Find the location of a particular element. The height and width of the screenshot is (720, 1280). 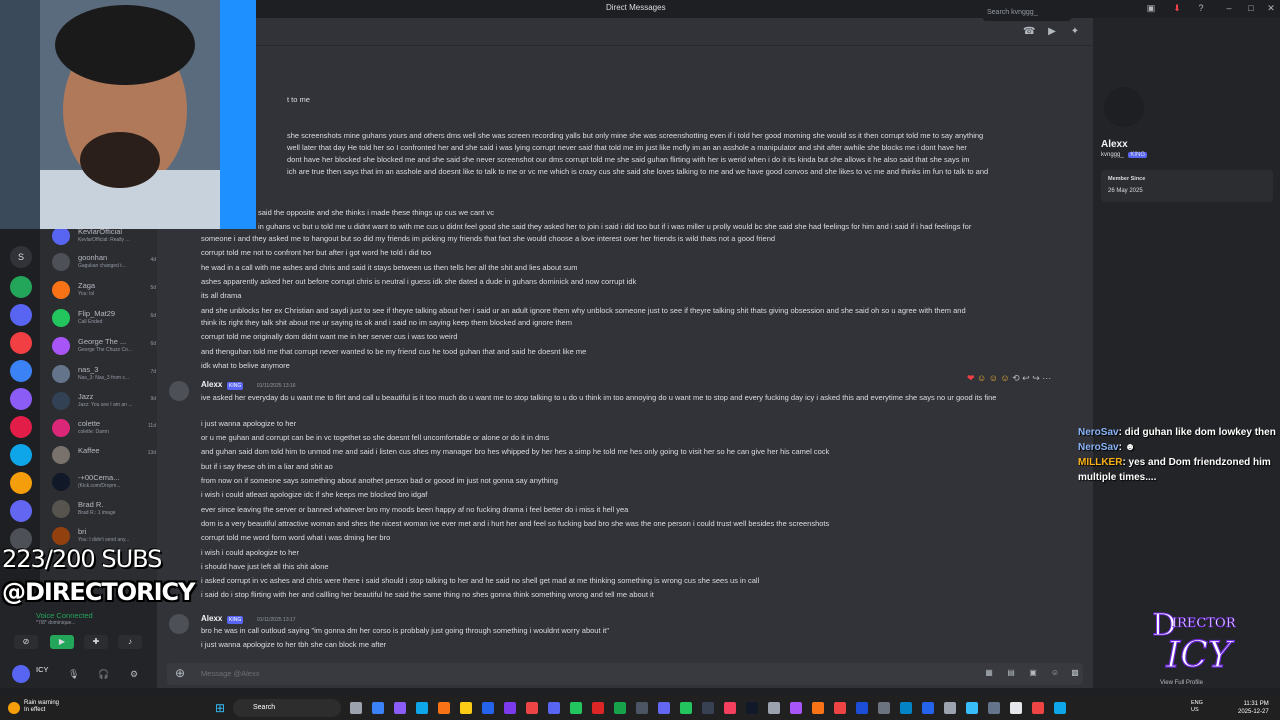

dm-item: goonhan Gagukan changed t... 4d is located at coordinates (104, 264).